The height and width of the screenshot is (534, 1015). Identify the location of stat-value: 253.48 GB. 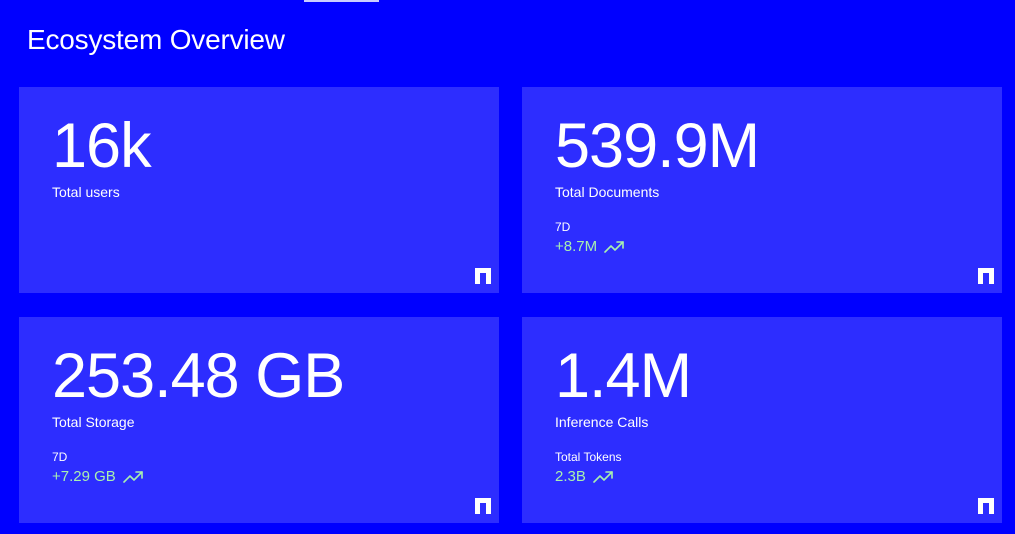
(198, 376).